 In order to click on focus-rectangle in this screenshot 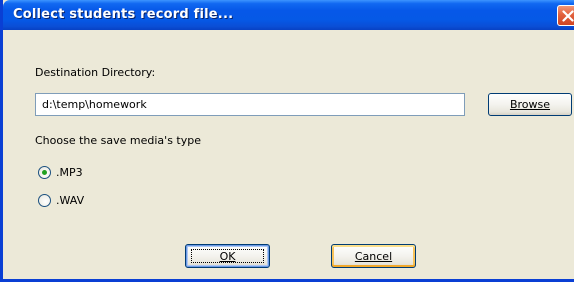, I will do `click(227, 256)`.